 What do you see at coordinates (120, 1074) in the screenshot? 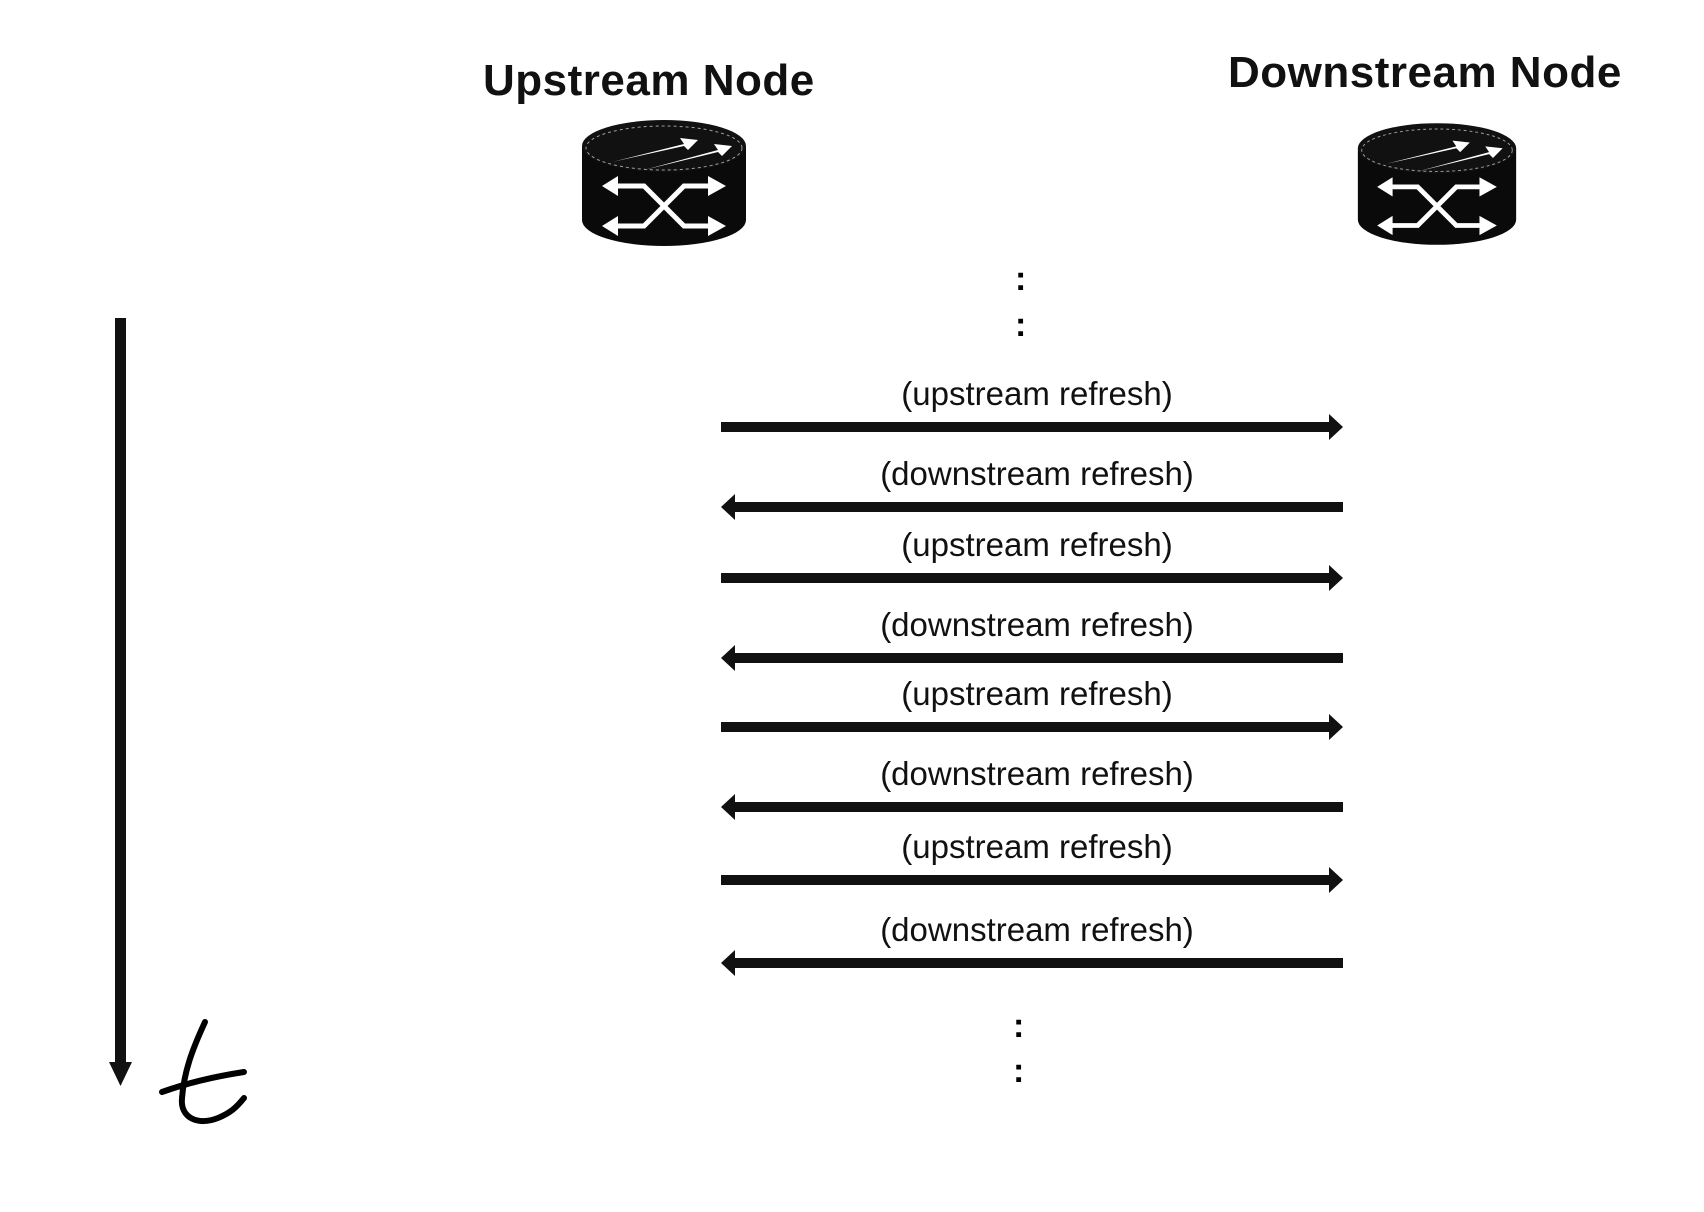
I see `timeline-arrowhead` at bounding box center [120, 1074].